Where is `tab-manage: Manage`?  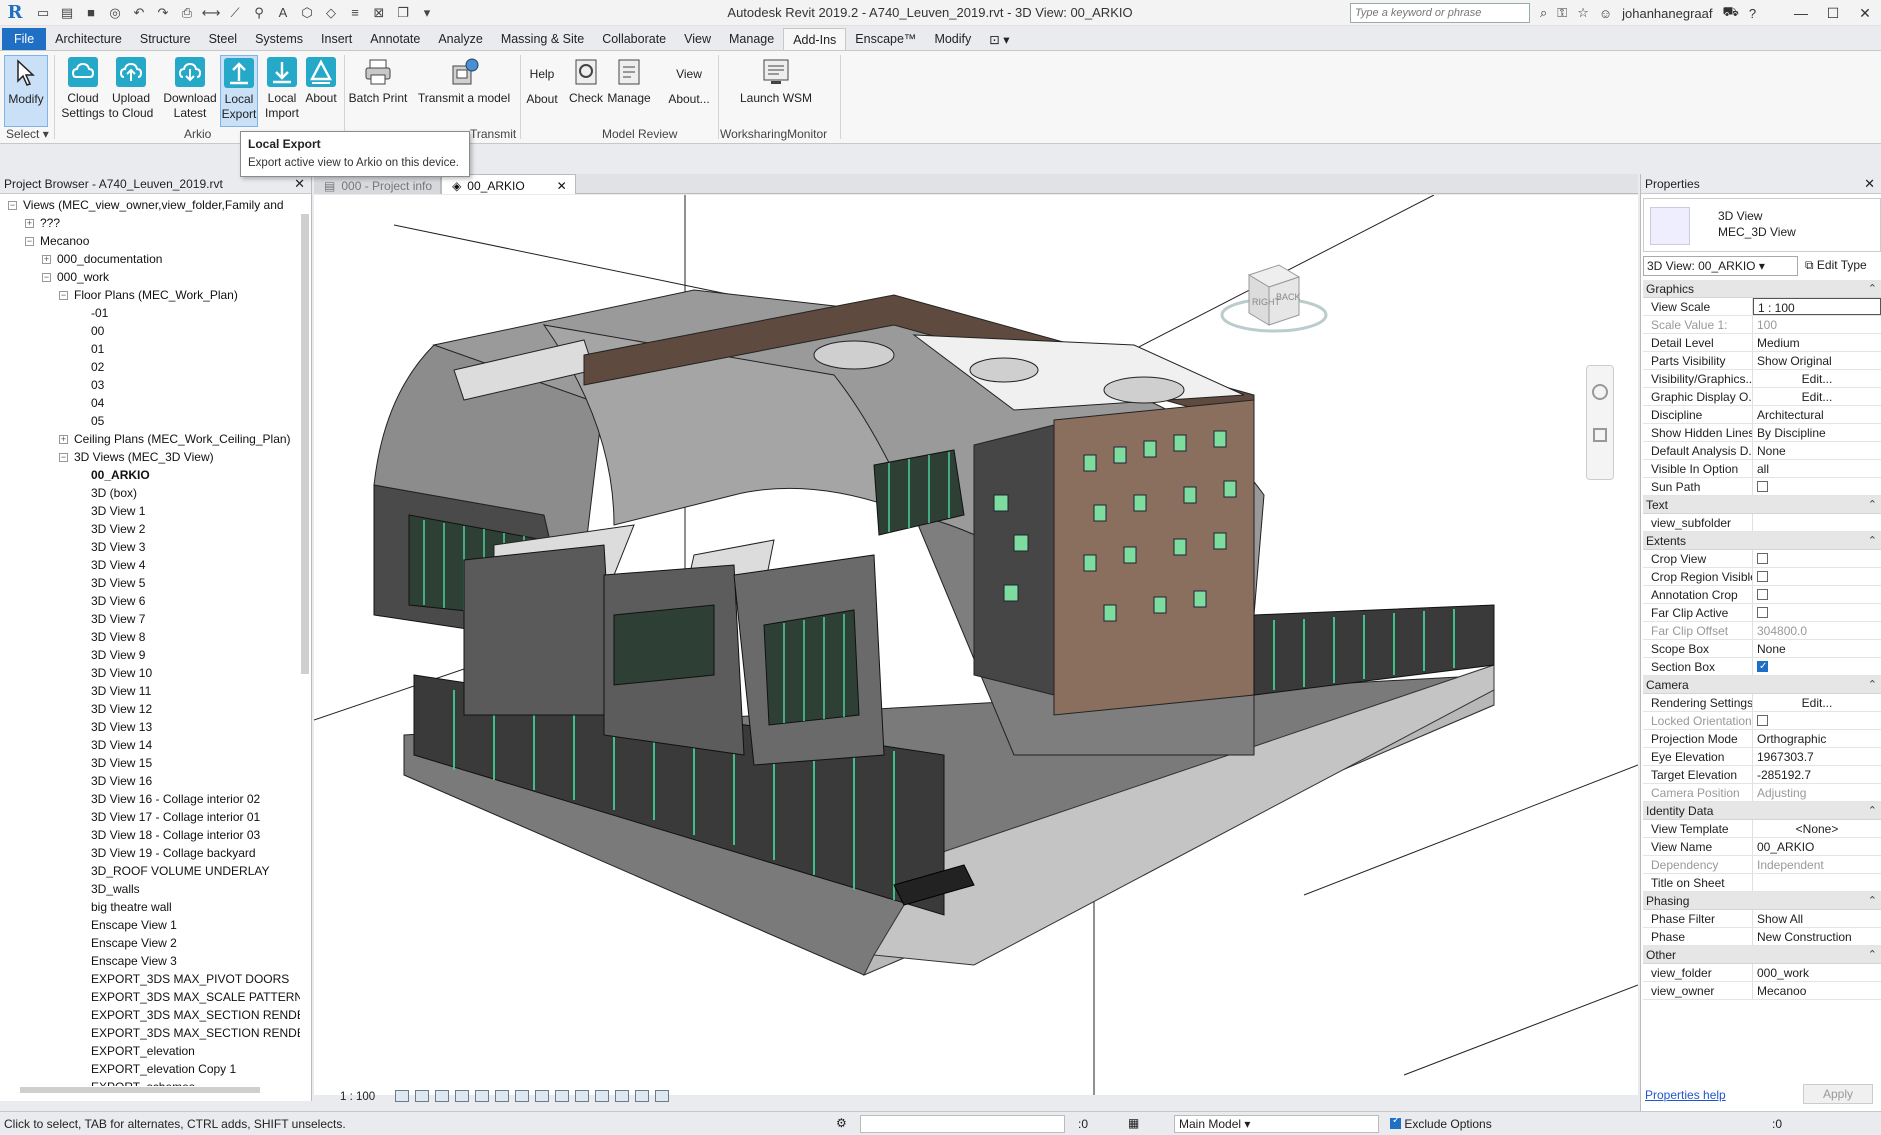 tab-manage: Manage is located at coordinates (751, 39).